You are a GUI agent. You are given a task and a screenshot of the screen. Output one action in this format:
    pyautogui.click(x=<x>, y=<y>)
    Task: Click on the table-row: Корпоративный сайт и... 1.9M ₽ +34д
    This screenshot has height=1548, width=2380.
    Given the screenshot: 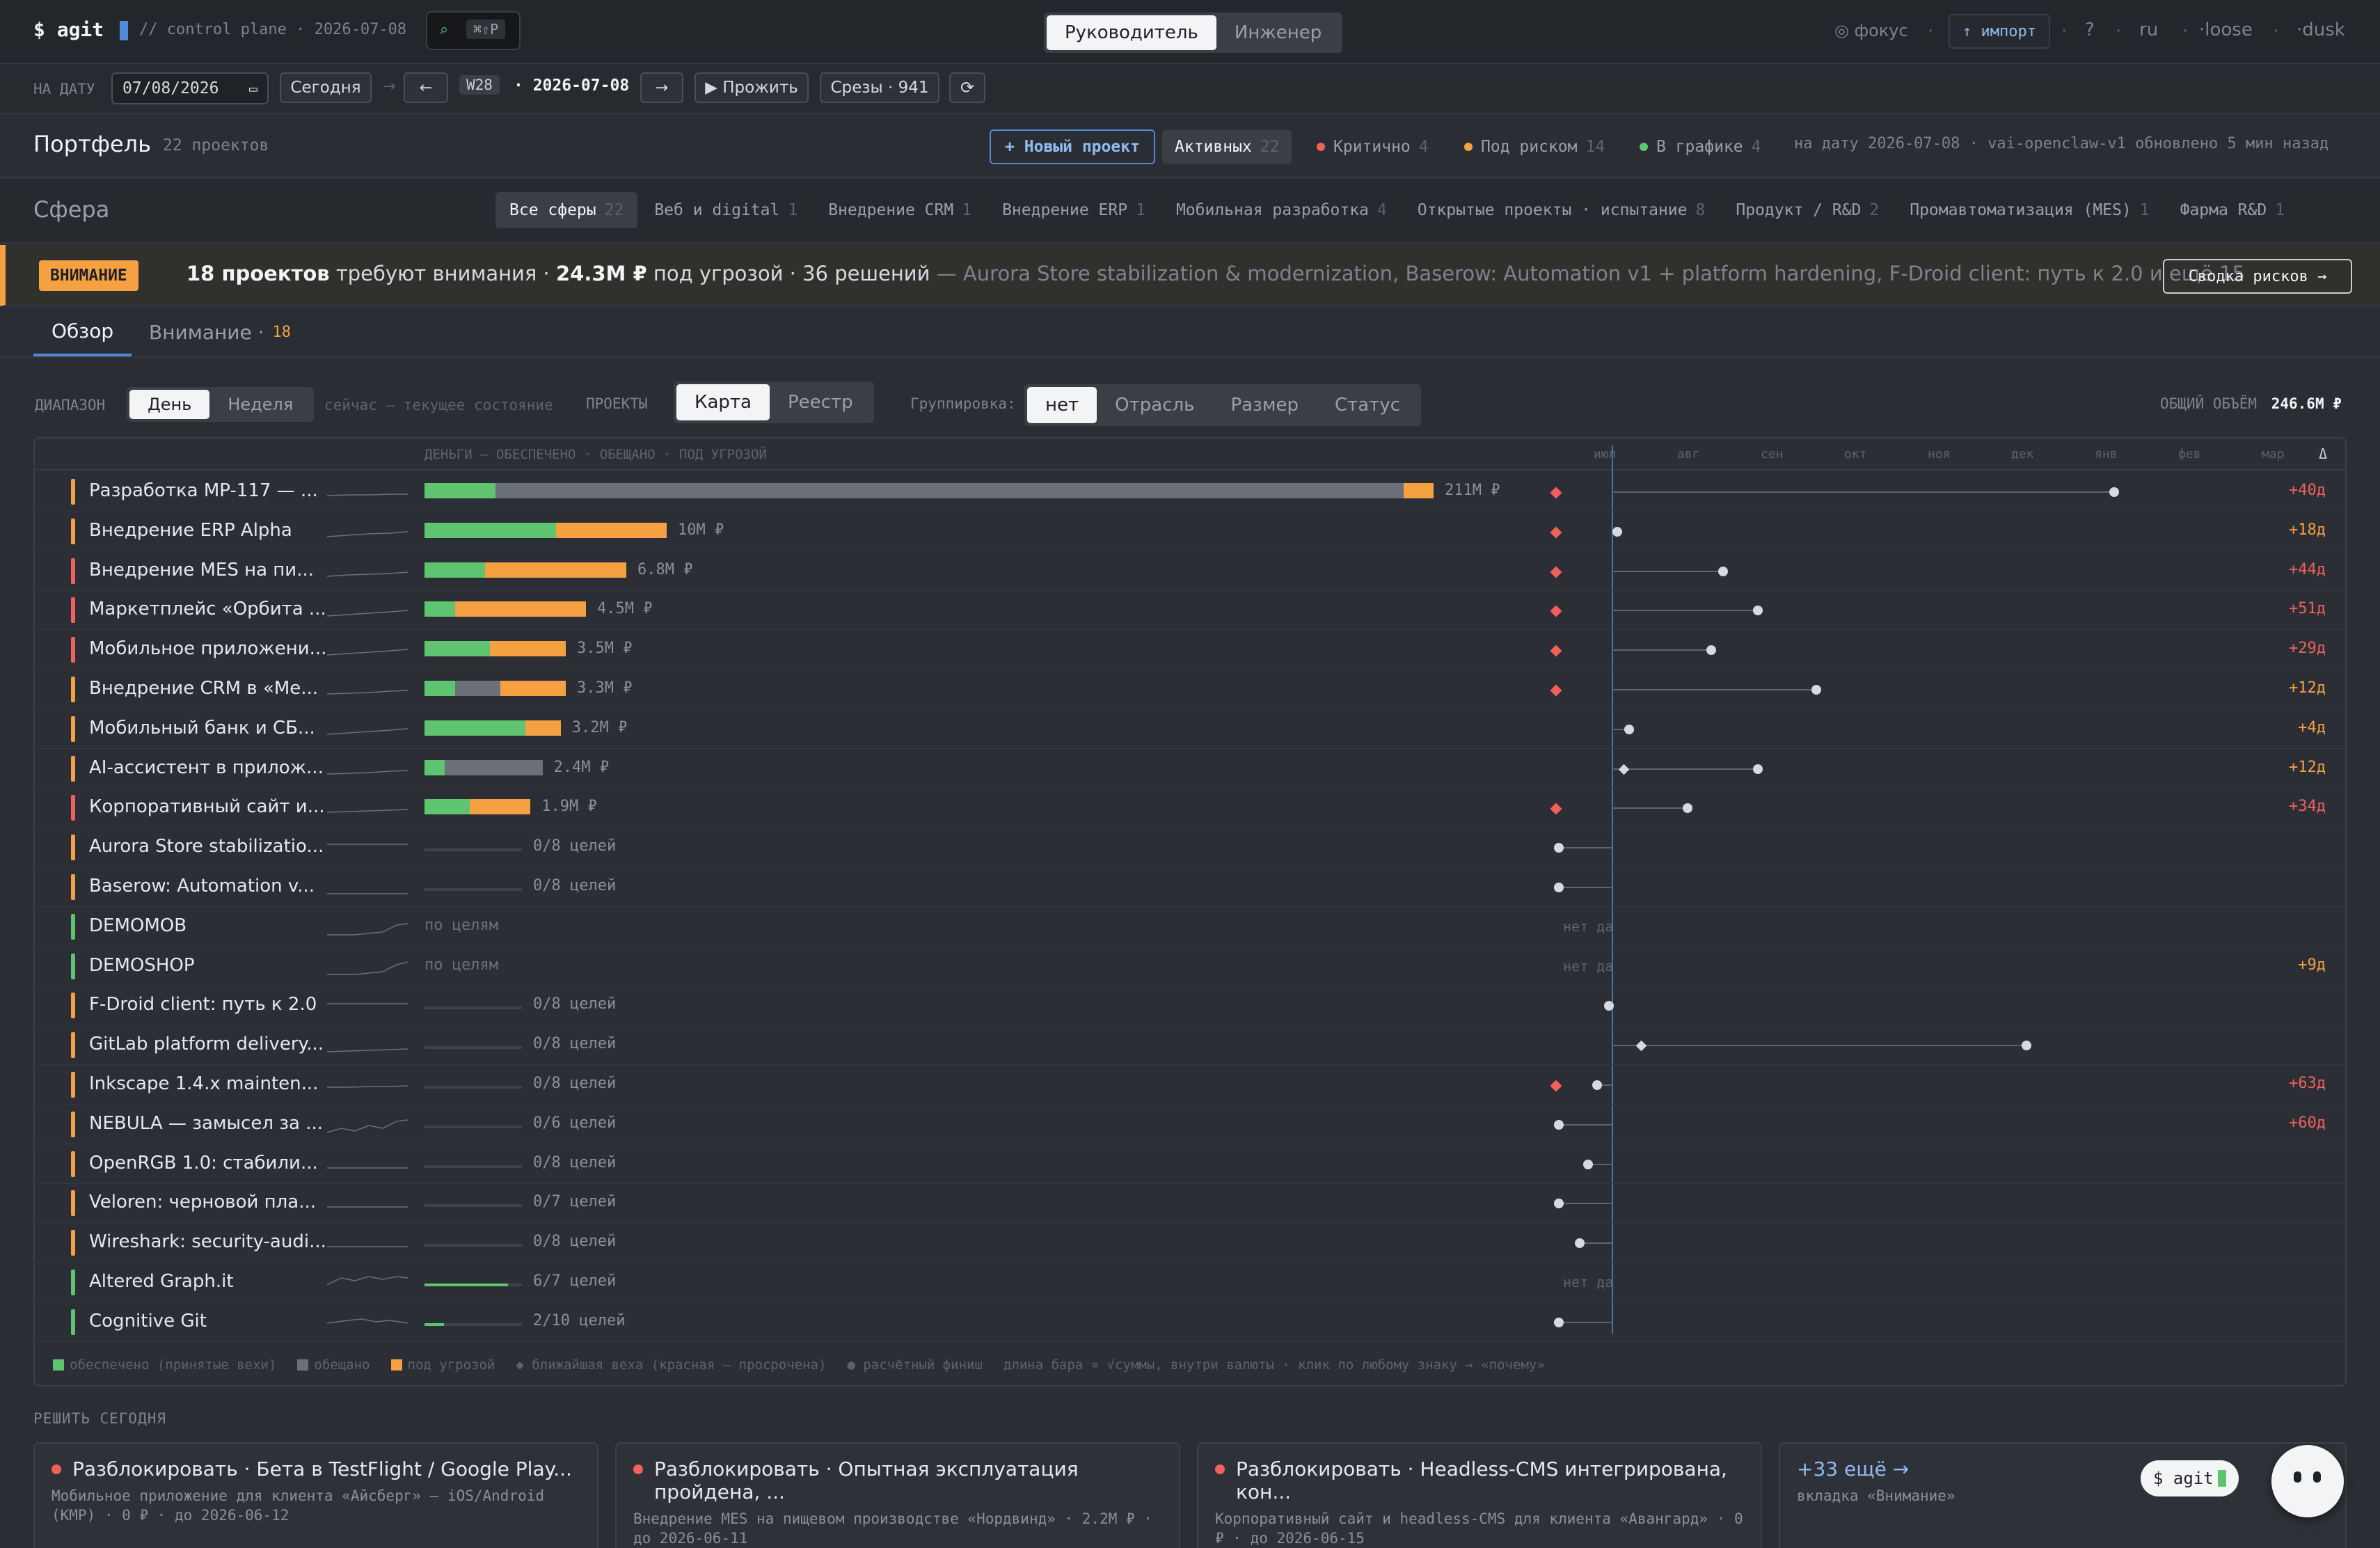 What is the action you would take?
    pyautogui.click(x=1190, y=808)
    